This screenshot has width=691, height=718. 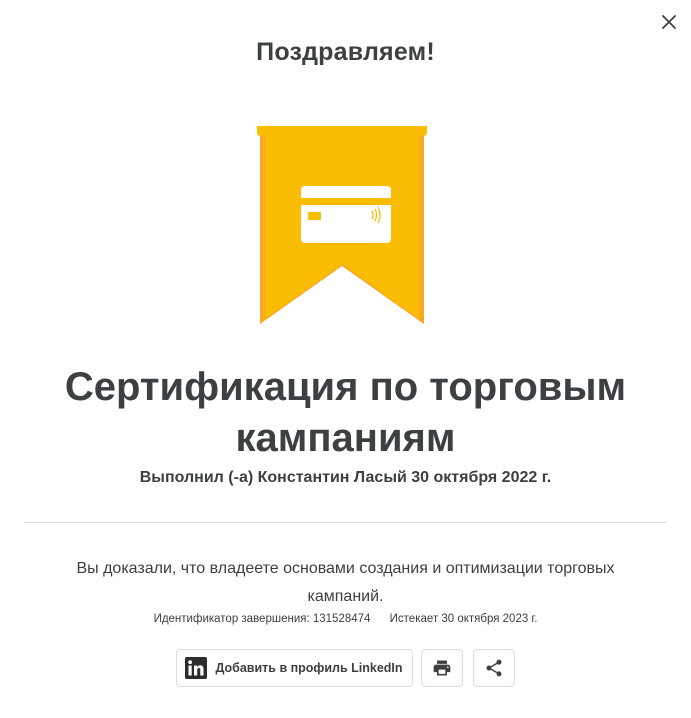 I want to click on close-icon, so click(x=669, y=22).